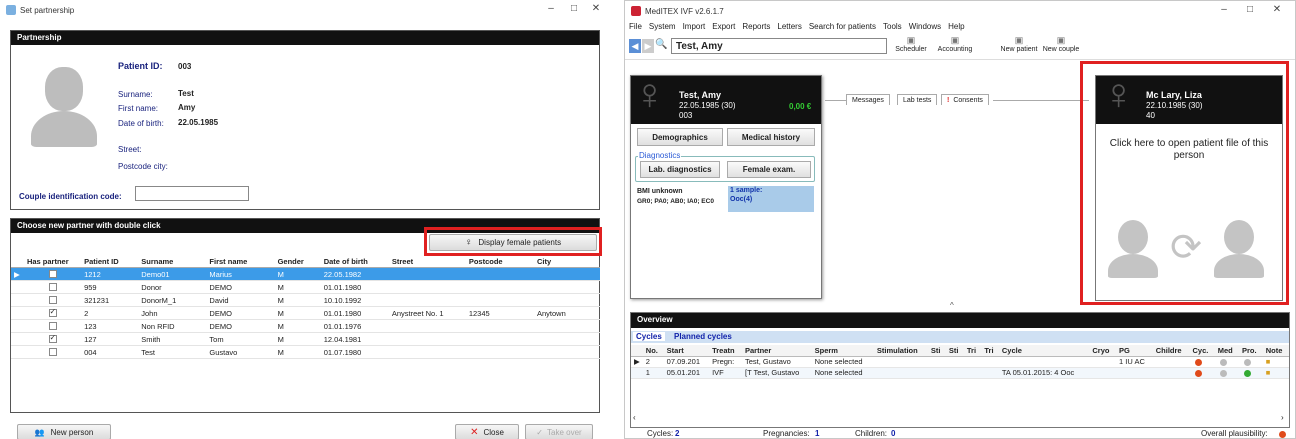 The width and height of the screenshot is (1296, 439). Describe the element at coordinates (1041, 100) in the screenshot. I see `tab-line` at that location.